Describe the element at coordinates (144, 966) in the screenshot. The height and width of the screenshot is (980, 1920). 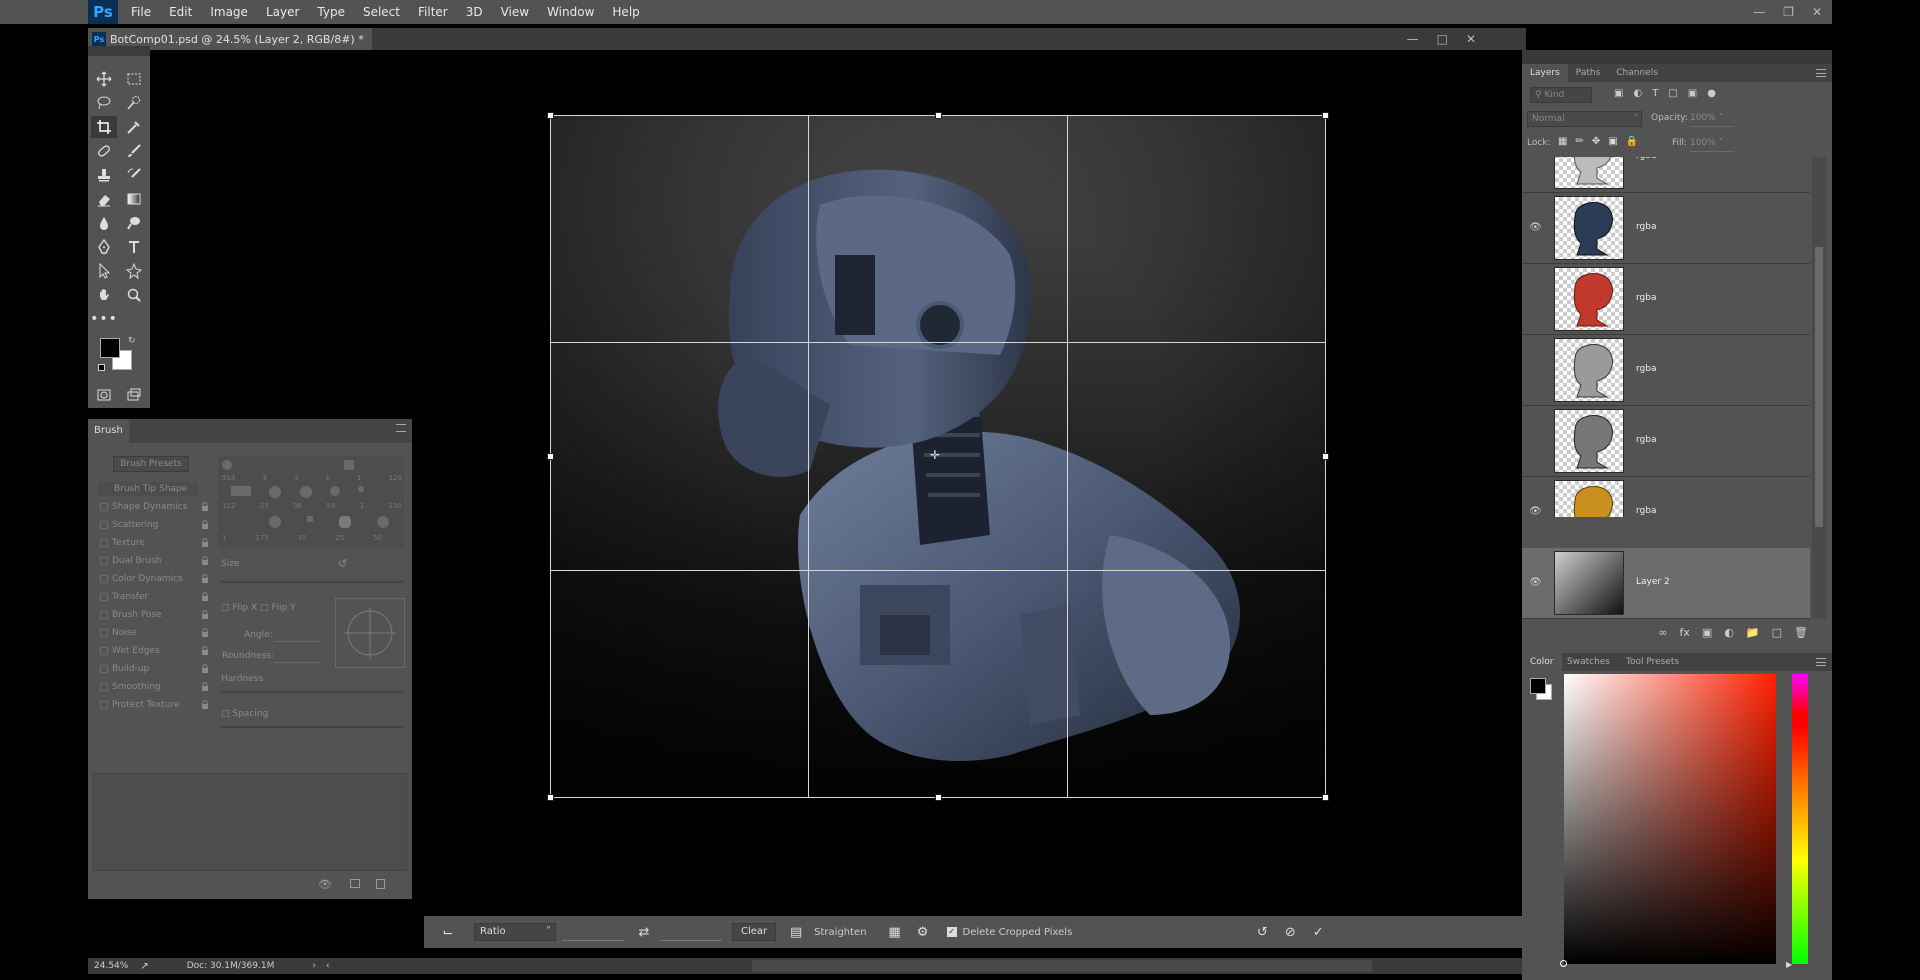
I see `export-icon: ↗` at that location.